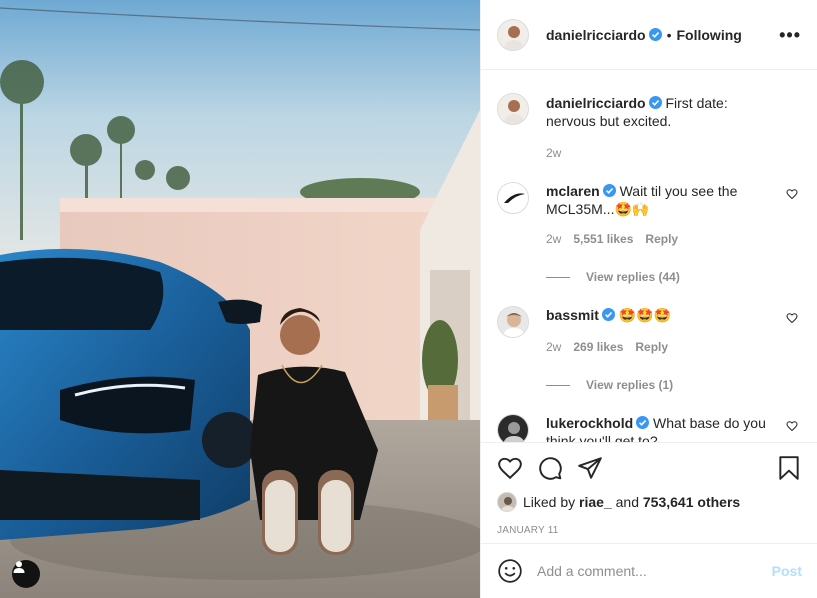 This screenshot has width=817, height=598. Describe the element at coordinates (630, 385) in the screenshot. I see `view-replies-label: View replies (1)` at that location.